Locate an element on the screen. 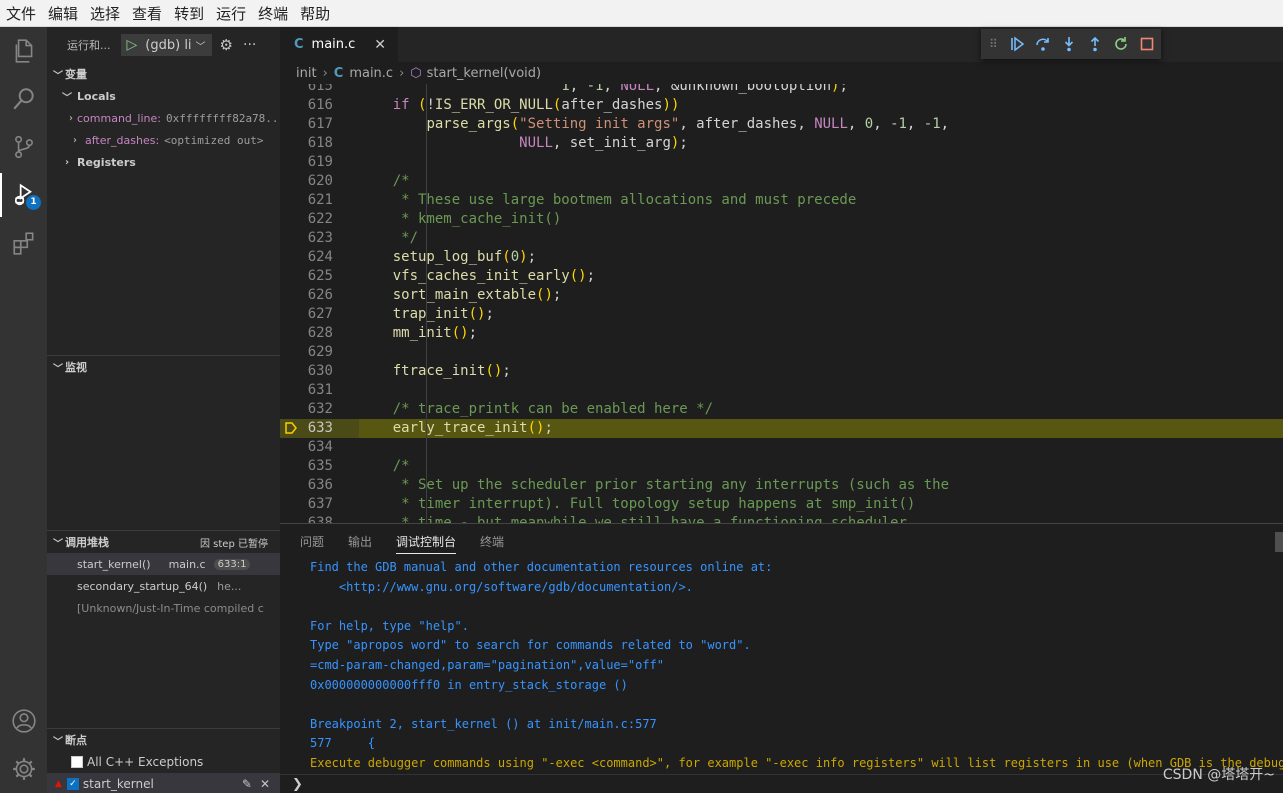 This screenshot has width=1283, height=793. extensions-button is located at coordinates (23, 243).